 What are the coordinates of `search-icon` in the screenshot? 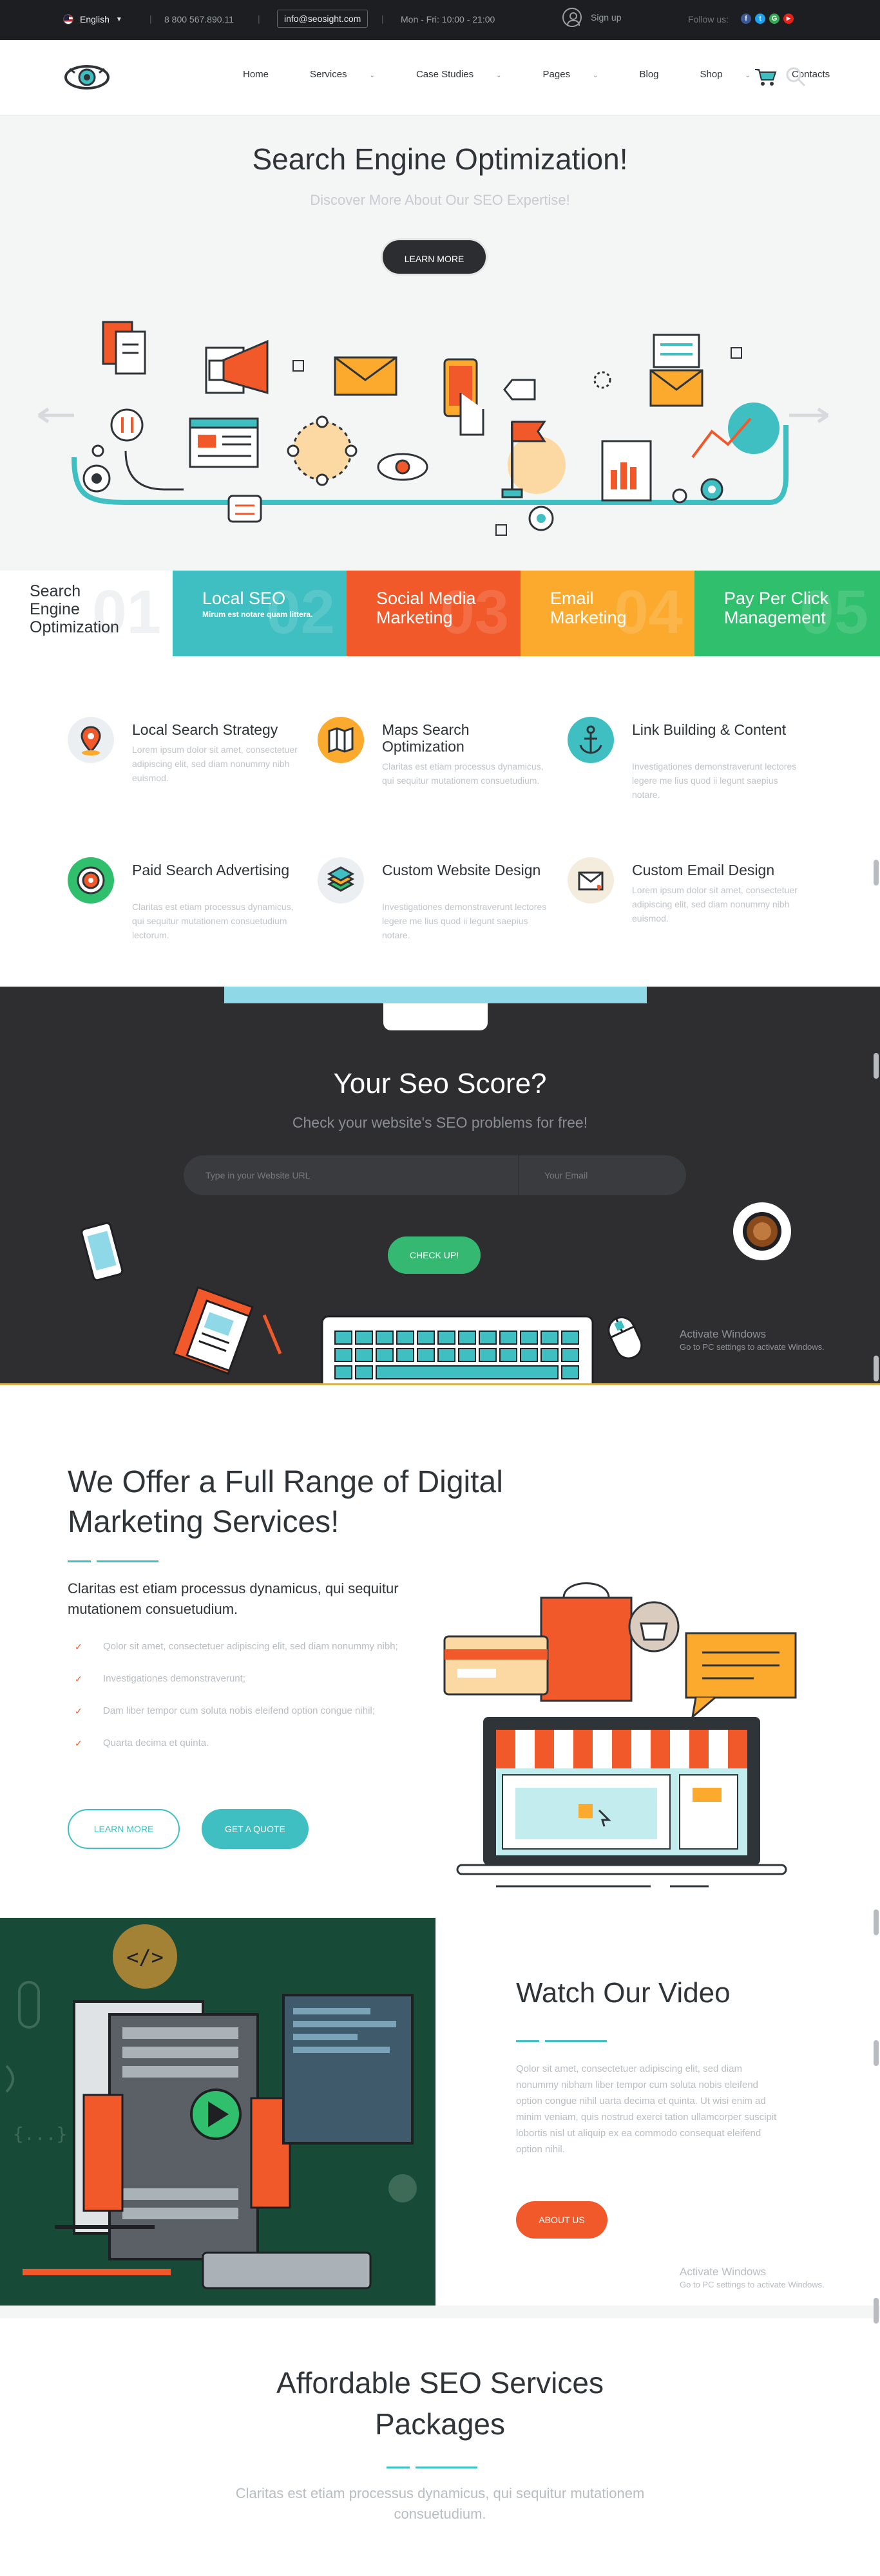 It's located at (796, 77).